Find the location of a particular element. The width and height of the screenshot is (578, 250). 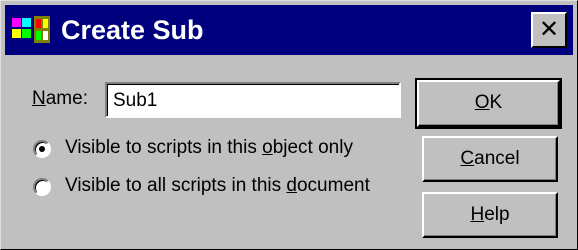

radio-object-only-label: Visible to scripts in this object only is located at coordinates (209, 148).